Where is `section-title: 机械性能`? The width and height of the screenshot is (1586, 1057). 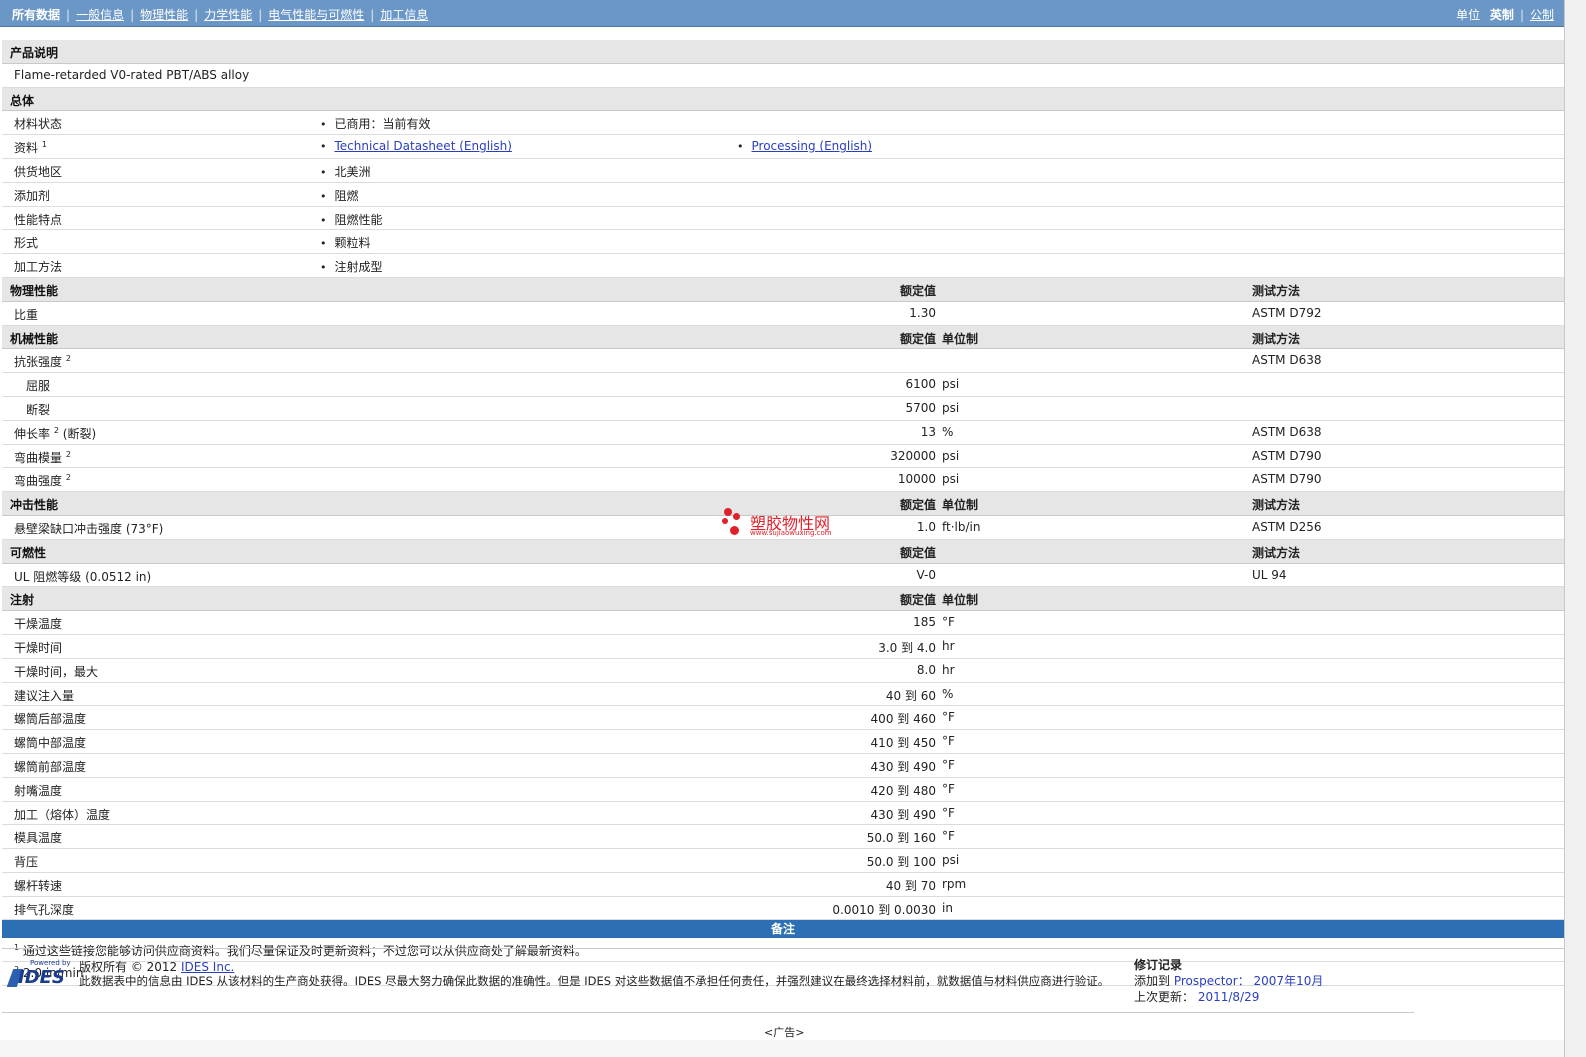 section-title: 机械性能 is located at coordinates (34, 338).